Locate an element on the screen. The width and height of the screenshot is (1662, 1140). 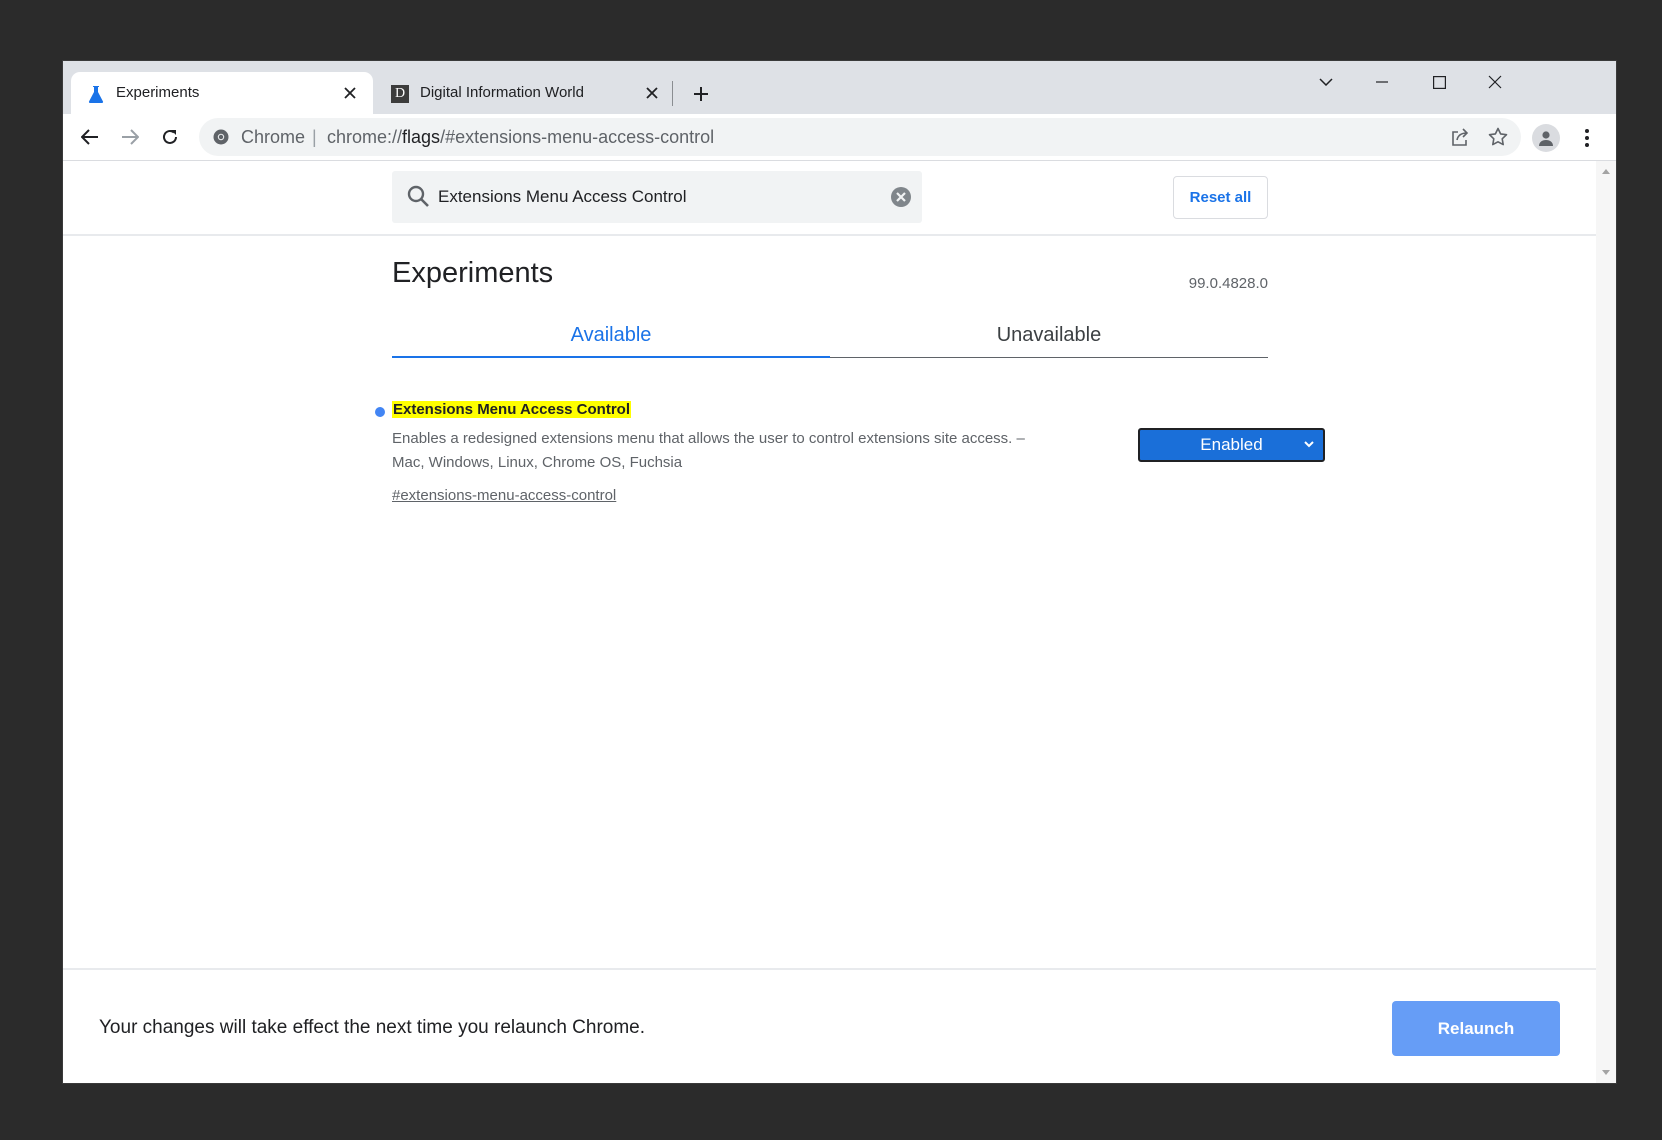
tab-experiments: Experiments is located at coordinates (222, 93).